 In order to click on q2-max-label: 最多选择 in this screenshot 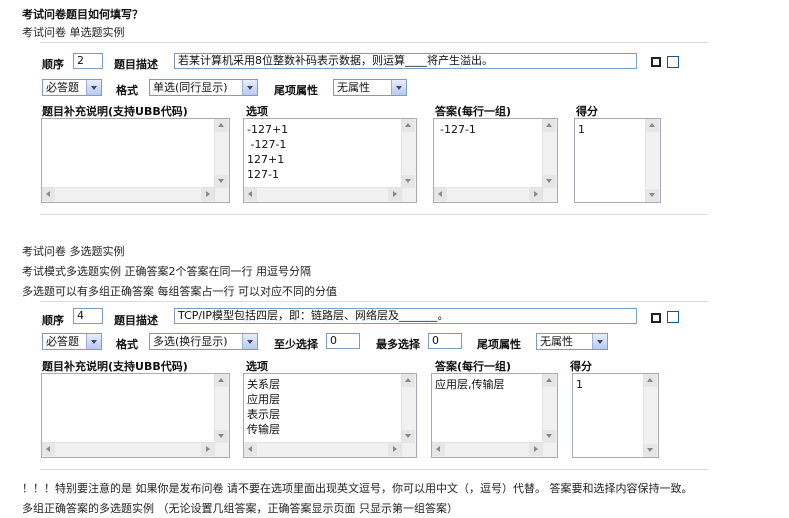, I will do `click(398, 344)`.